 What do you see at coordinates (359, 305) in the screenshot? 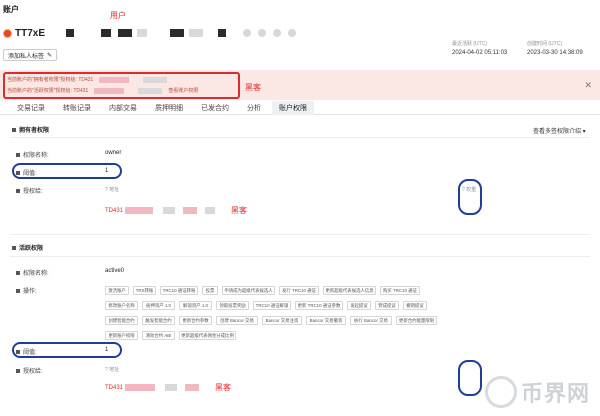
I see `operation-chip: 发起提议` at bounding box center [359, 305].